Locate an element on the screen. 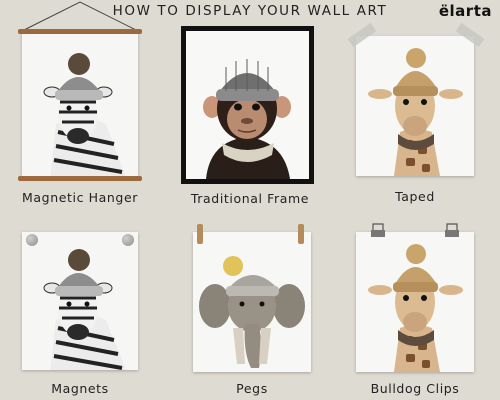  elephant-illustration is located at coordinates (252, 302).